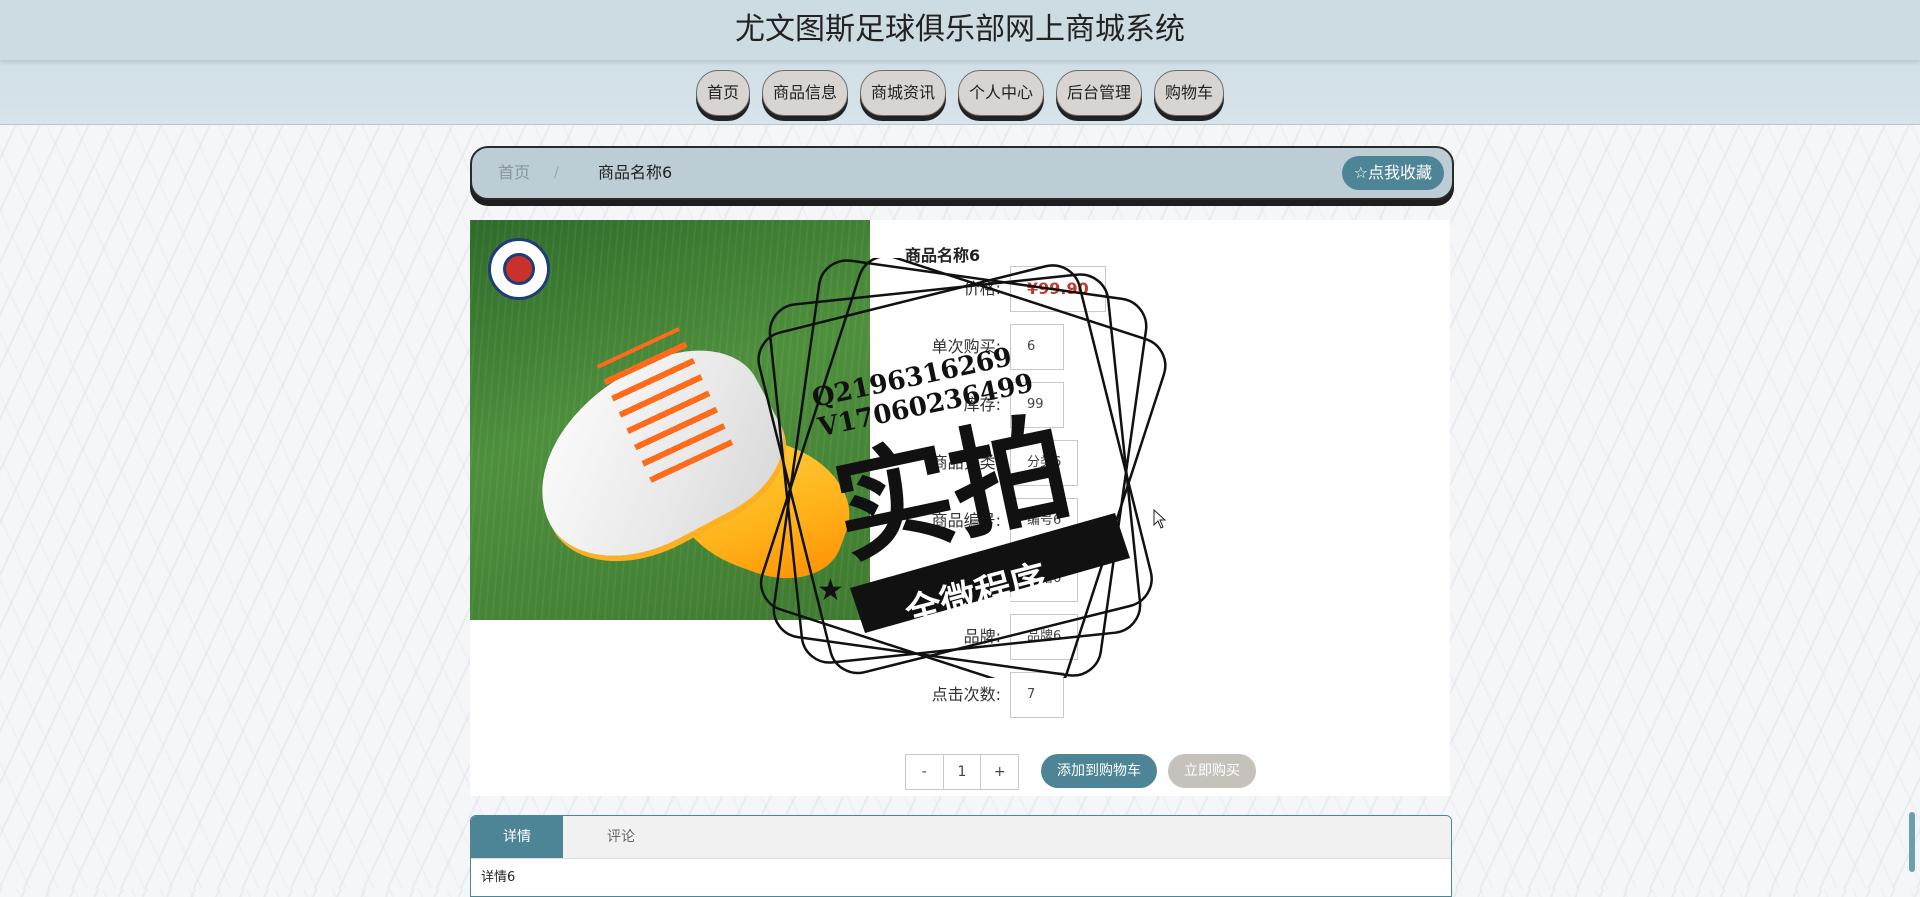 This screenshot has width=1920, height=897. What do you see at coordinates (1037, 347) in the screenshot?
I see `field-value: 6` at bounding box center [1037, 347].